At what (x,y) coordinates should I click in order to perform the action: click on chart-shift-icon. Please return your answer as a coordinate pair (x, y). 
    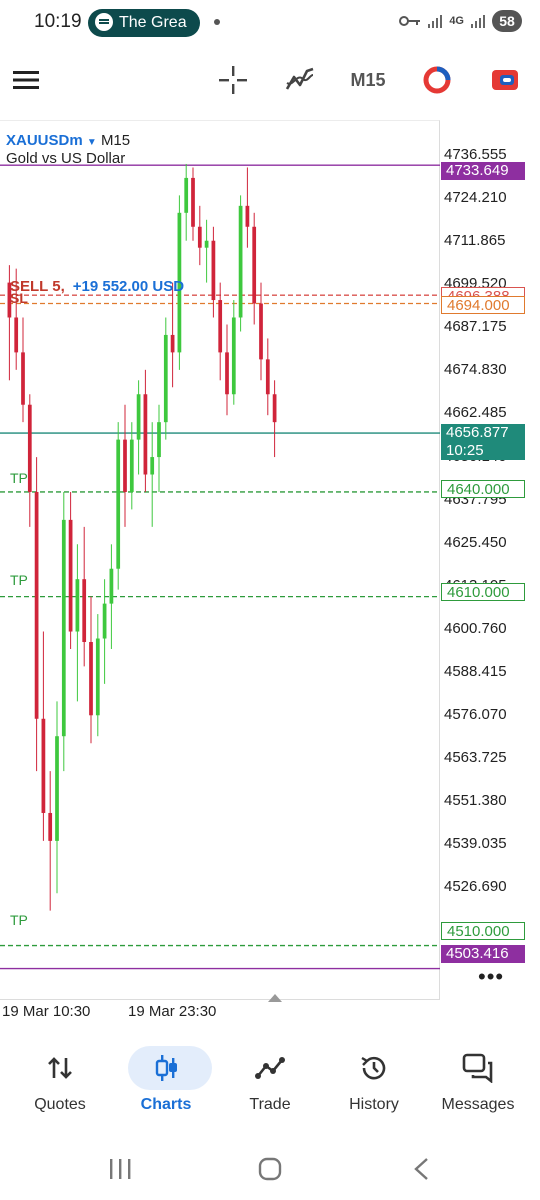
    Looking at the image, I should click on (275, 998).